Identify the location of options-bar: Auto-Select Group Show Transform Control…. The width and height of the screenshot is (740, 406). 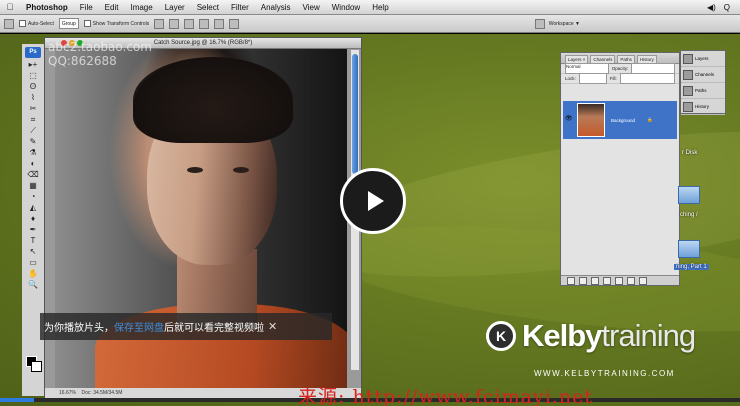
(370, 24).